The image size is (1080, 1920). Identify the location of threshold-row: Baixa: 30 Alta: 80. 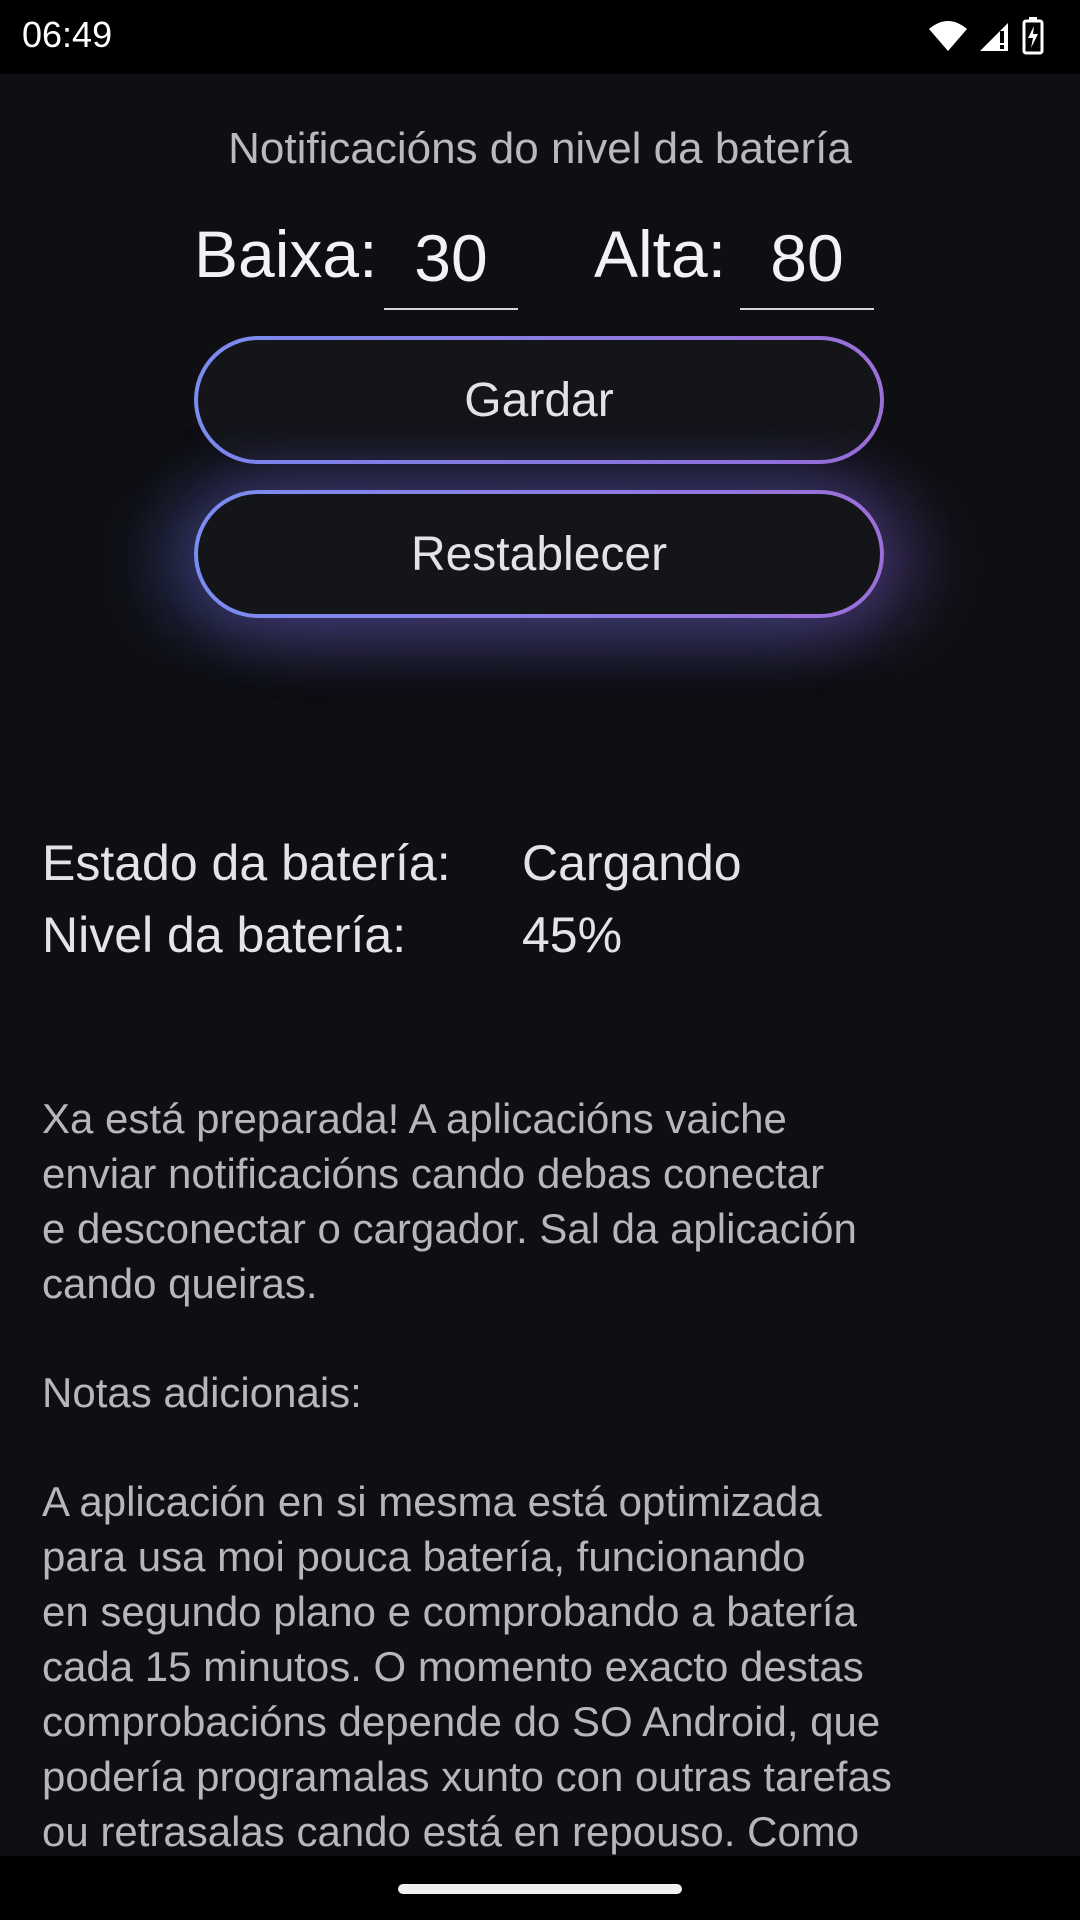
(540, 260).